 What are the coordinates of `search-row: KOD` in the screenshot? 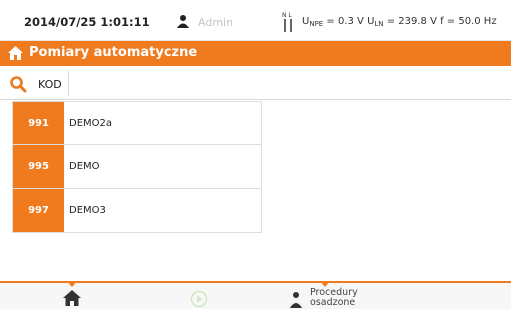 It's located at (255, 84).